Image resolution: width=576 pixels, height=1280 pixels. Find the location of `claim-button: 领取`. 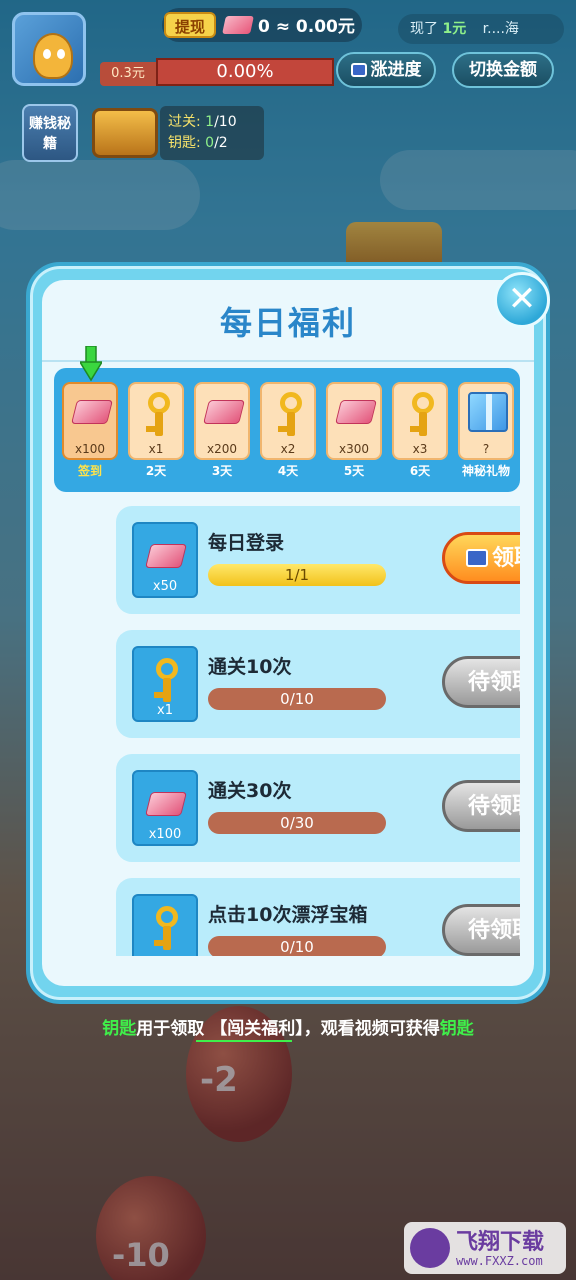

claim-button: 领取 is located at coordinates (481, 558).